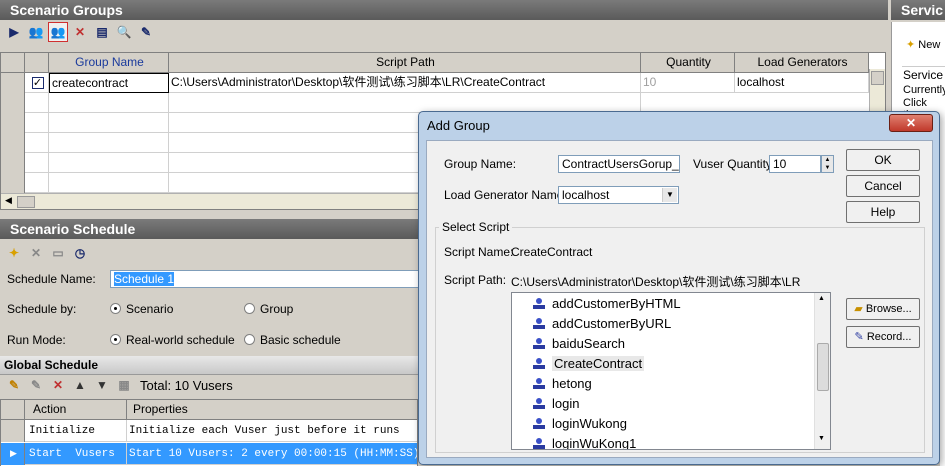  Describe the element at coordinates (109, 83) in the screenshot. I see `group-name-cell: createcontract` at that location.